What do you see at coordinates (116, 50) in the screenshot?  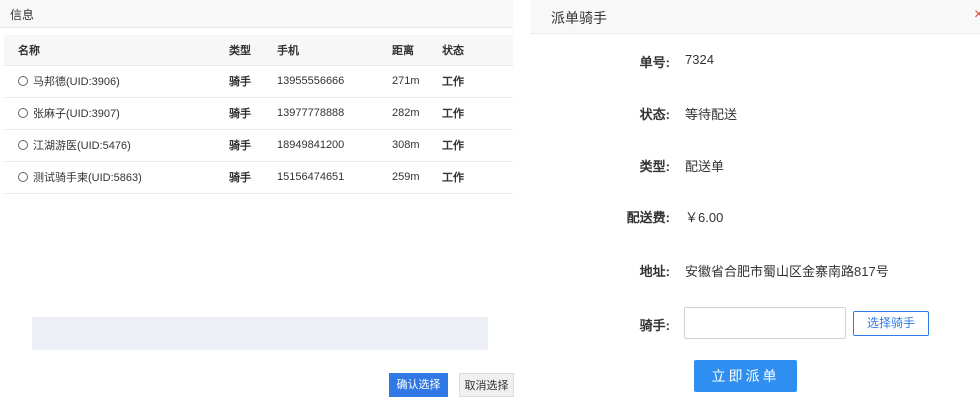 I see `column-header-name: 名称` at bounding box center [116, 50].